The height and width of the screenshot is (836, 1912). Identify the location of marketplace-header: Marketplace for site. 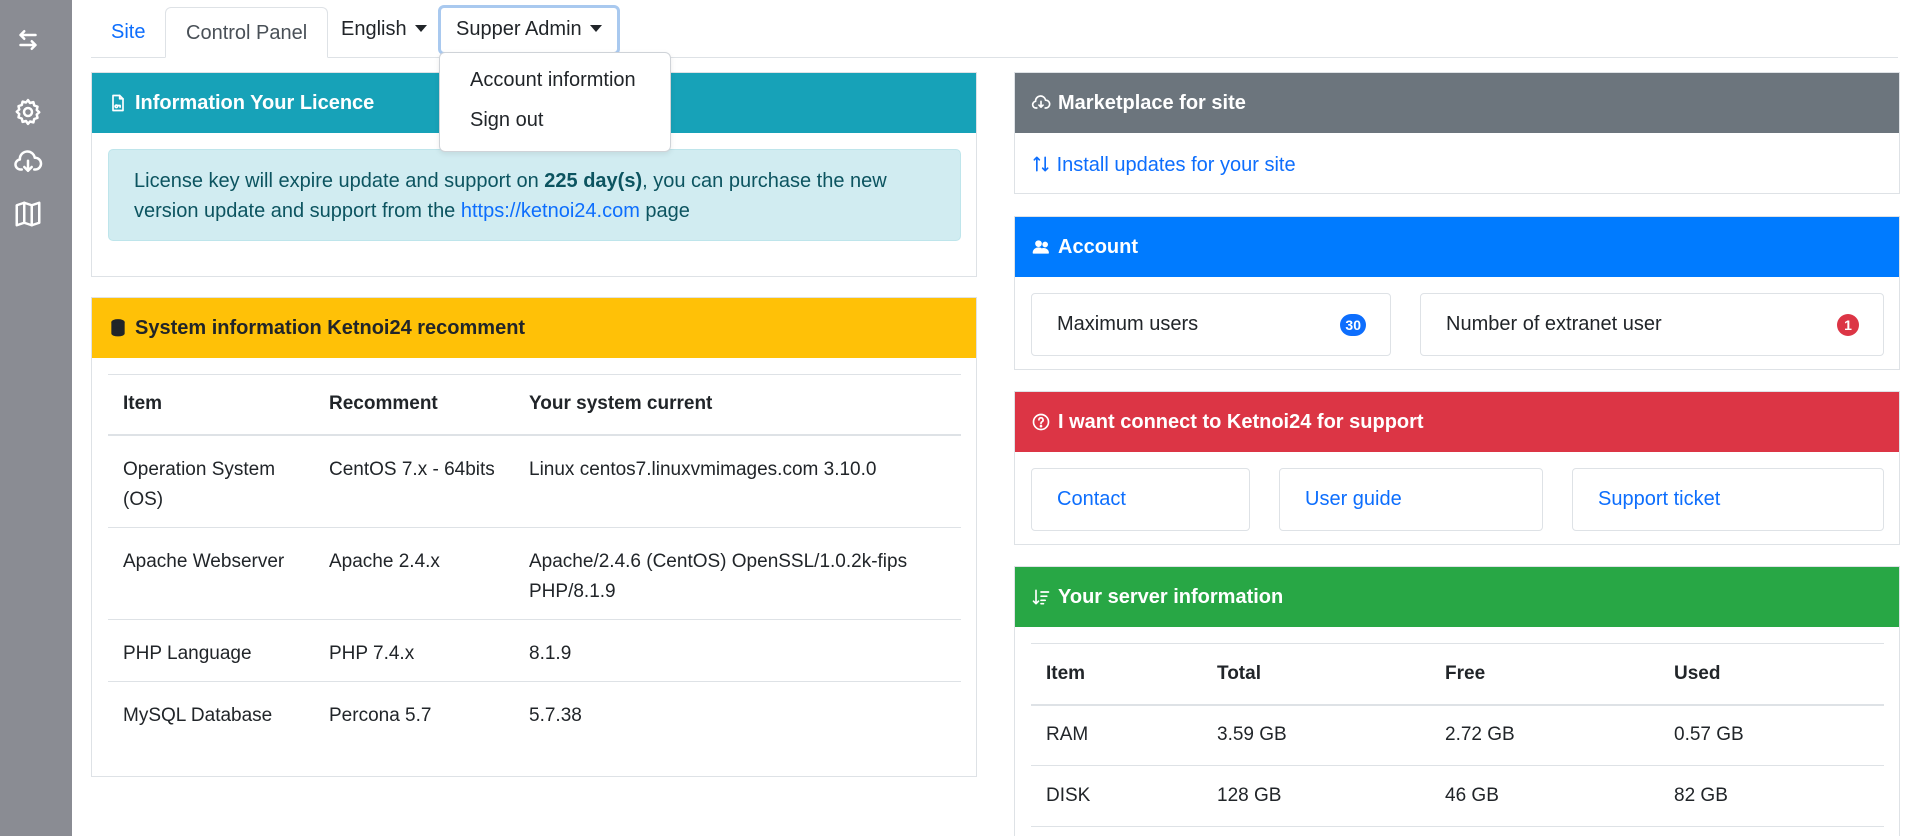
(1457, 103).